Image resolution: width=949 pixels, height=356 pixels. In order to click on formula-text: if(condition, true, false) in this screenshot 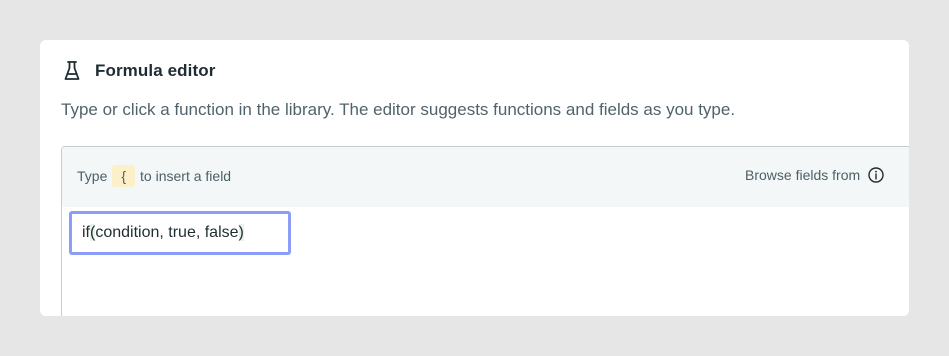, I will do `click(163, 233)`.